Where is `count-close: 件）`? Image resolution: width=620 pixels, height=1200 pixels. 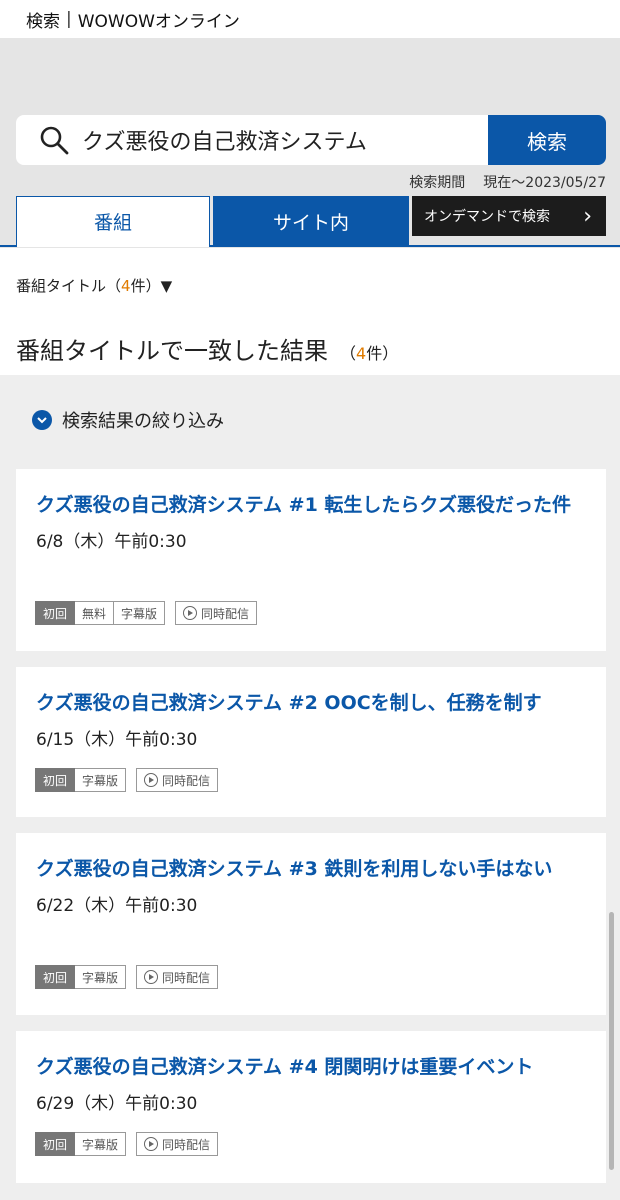 count-close: 件） is located at coordinates (382, 353).